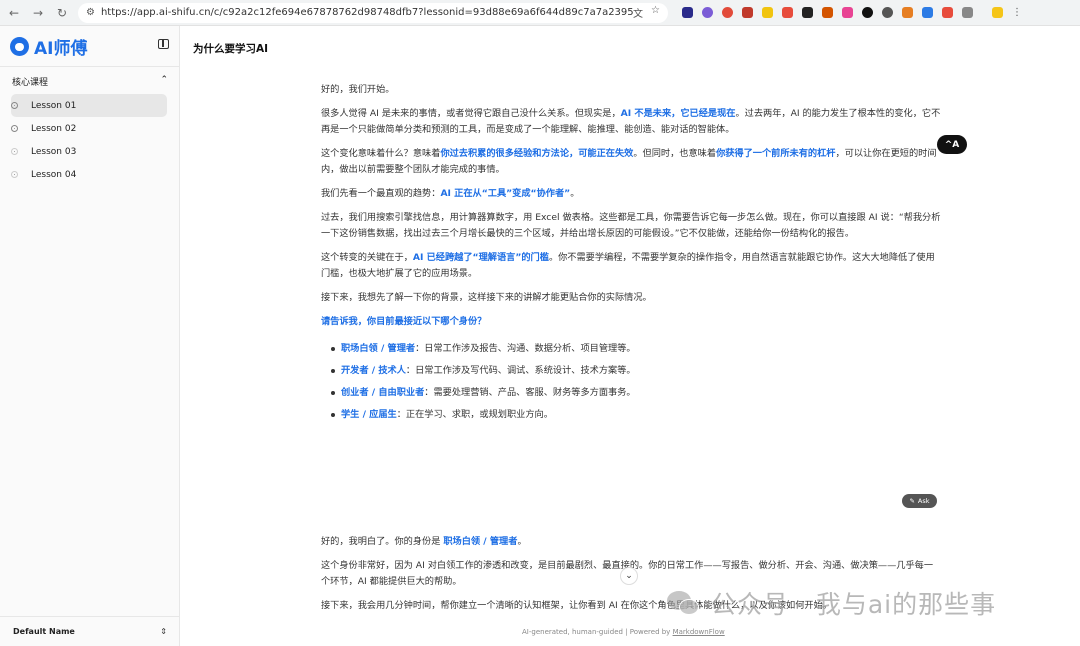 This screenshot has height=646, width=1080. What do you see at coordinates (54, 128) in the screenshot?
I see `lesson-label: Lesson 02` at bounding box center [54, 128].